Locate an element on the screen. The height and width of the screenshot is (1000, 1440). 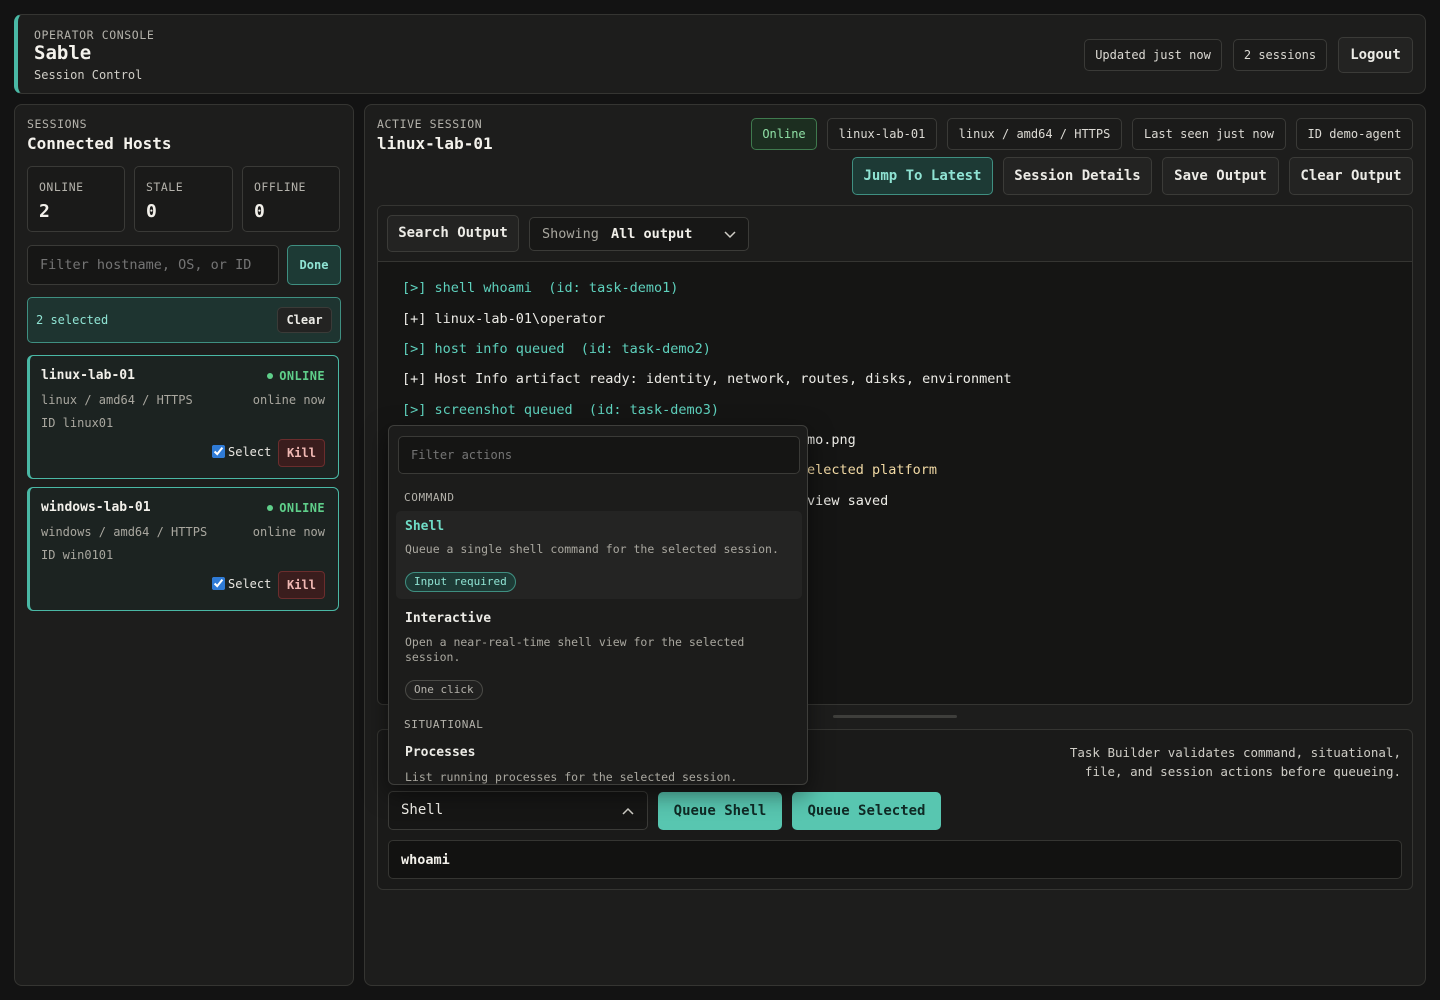
stat-online-label: ONLINE is located at coordinates (61, 187).